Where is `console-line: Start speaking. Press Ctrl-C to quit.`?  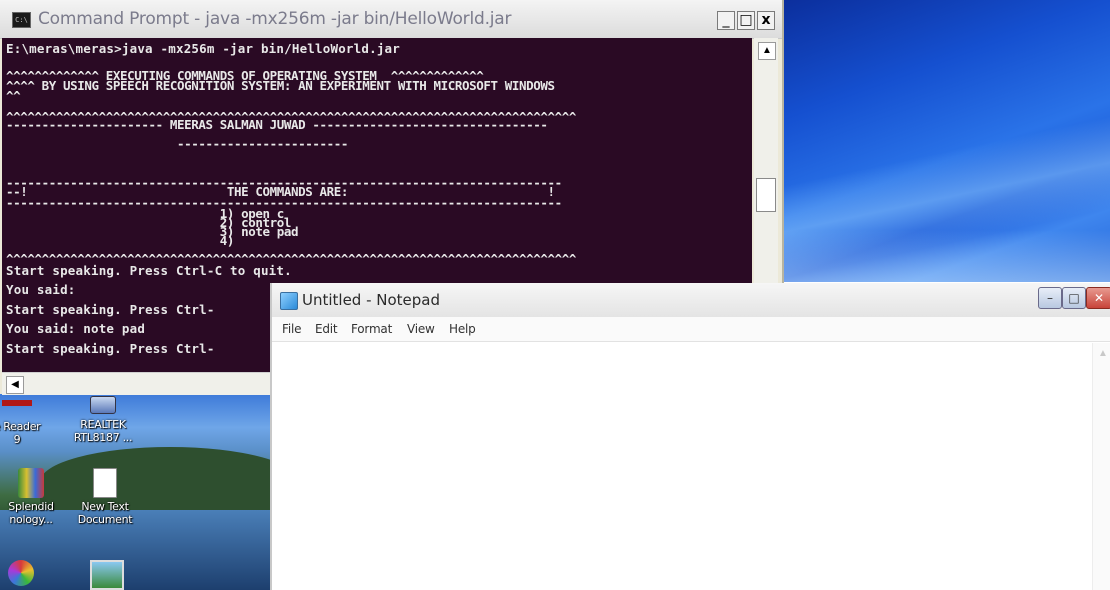
console-line: Start speaking. Press Ctrl-C to quit. is located at coordinates (149, 270).